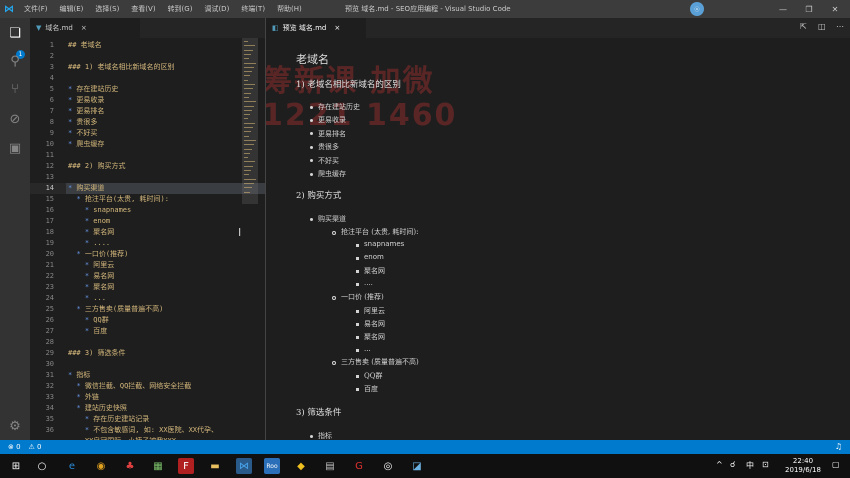  I want to click on ime-indicator: 中, so click(750, 465).